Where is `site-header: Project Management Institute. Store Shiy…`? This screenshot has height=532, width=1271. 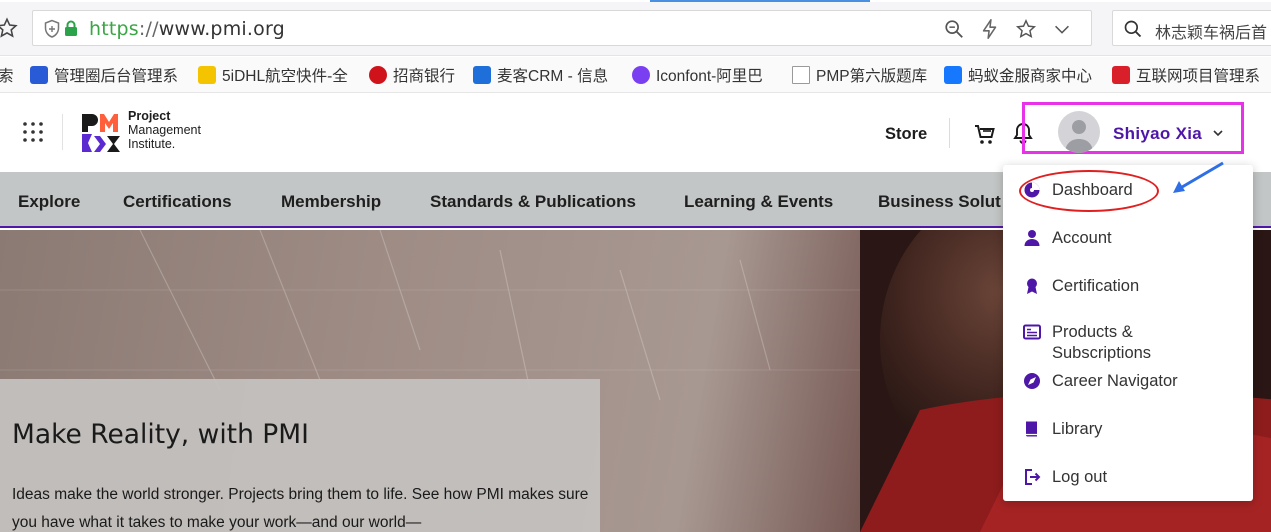
site-header: Project Management Institute. Store Shiy… is located at coordinates (635, 133).